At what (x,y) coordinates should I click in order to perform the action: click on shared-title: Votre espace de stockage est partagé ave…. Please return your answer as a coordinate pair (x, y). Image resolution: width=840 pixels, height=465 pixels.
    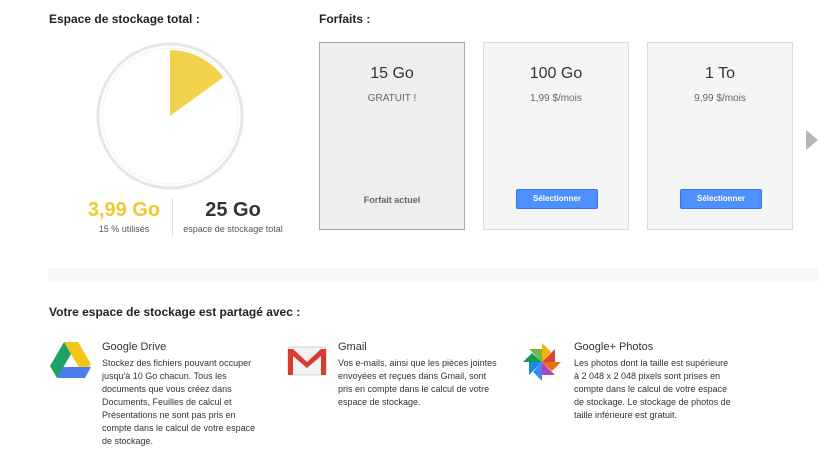
    Looking at the image, I should click on (175, 312).